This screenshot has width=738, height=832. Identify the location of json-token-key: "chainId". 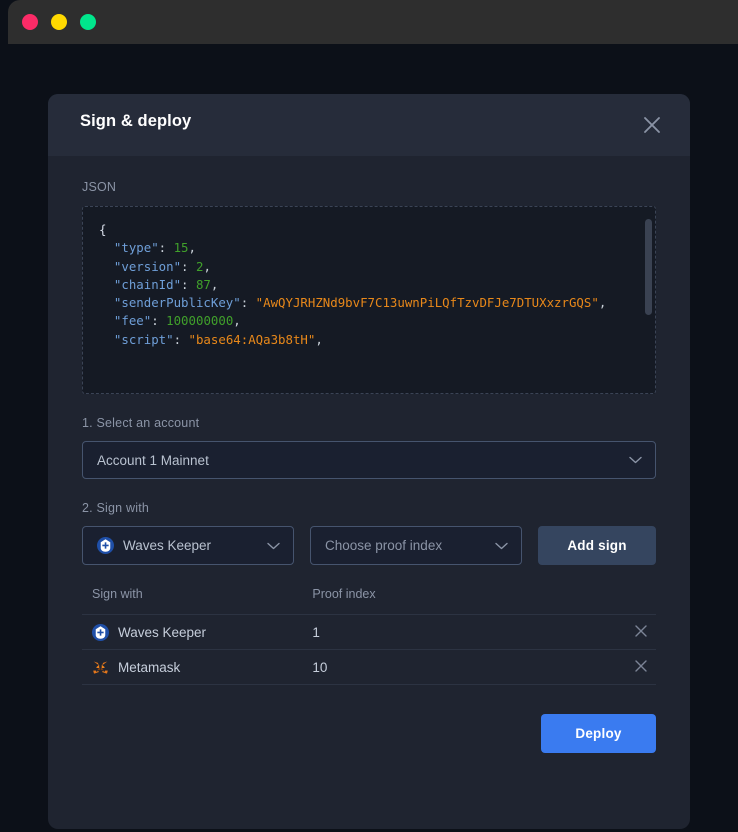
(147, 284).